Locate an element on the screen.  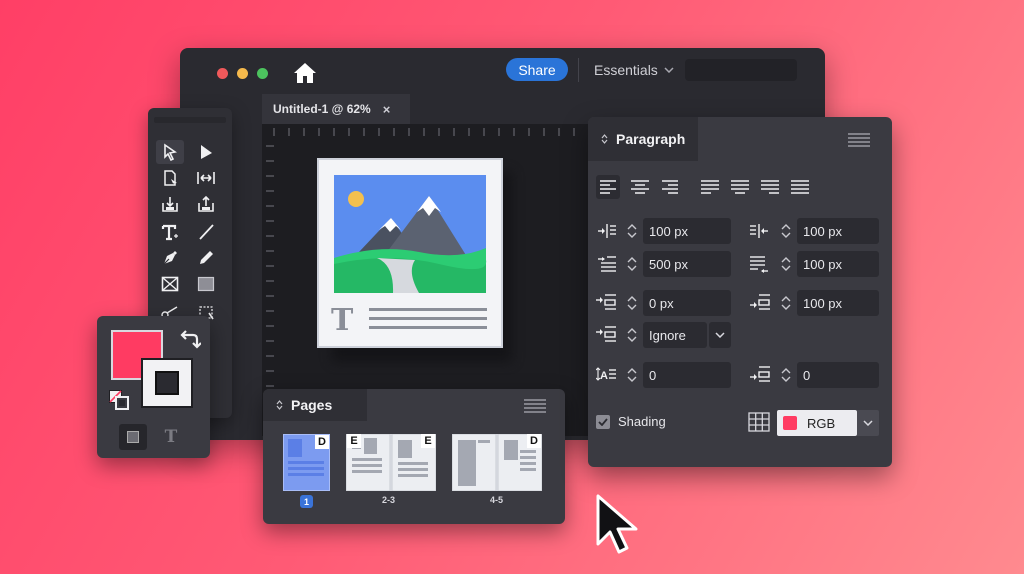
maximize-window-button is located at coordinates (262, 73).